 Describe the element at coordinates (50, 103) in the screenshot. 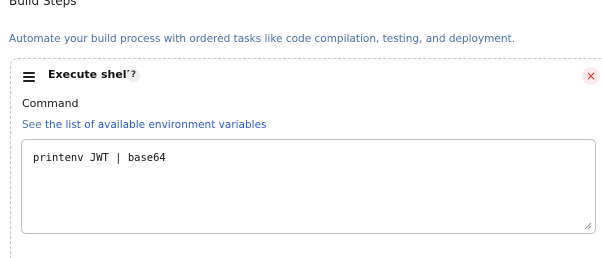

I see `command-label: Command` at that location.